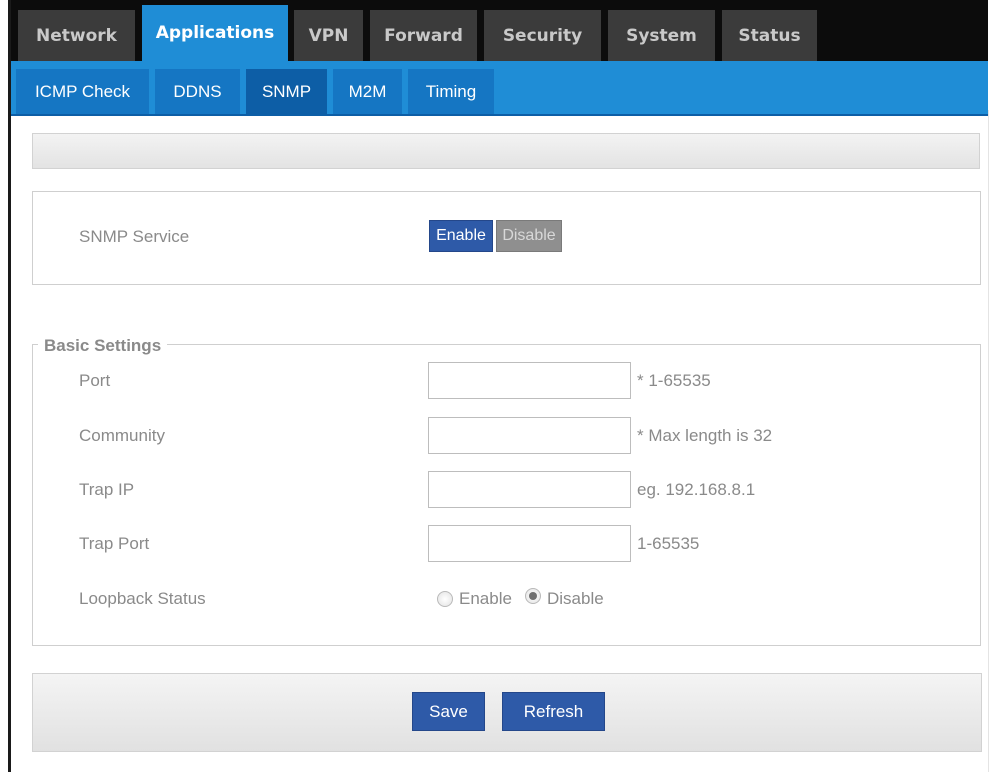 Image resolution: width=996 pixels, height=772 pixels. Describe the element at coordinates (122, 435) in the screenshot. I see `community-label: Community` at that location.